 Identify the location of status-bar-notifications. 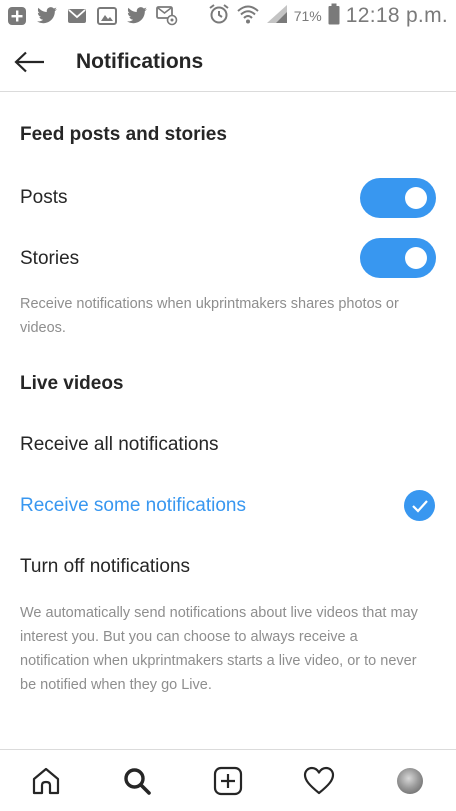
(89, 16).